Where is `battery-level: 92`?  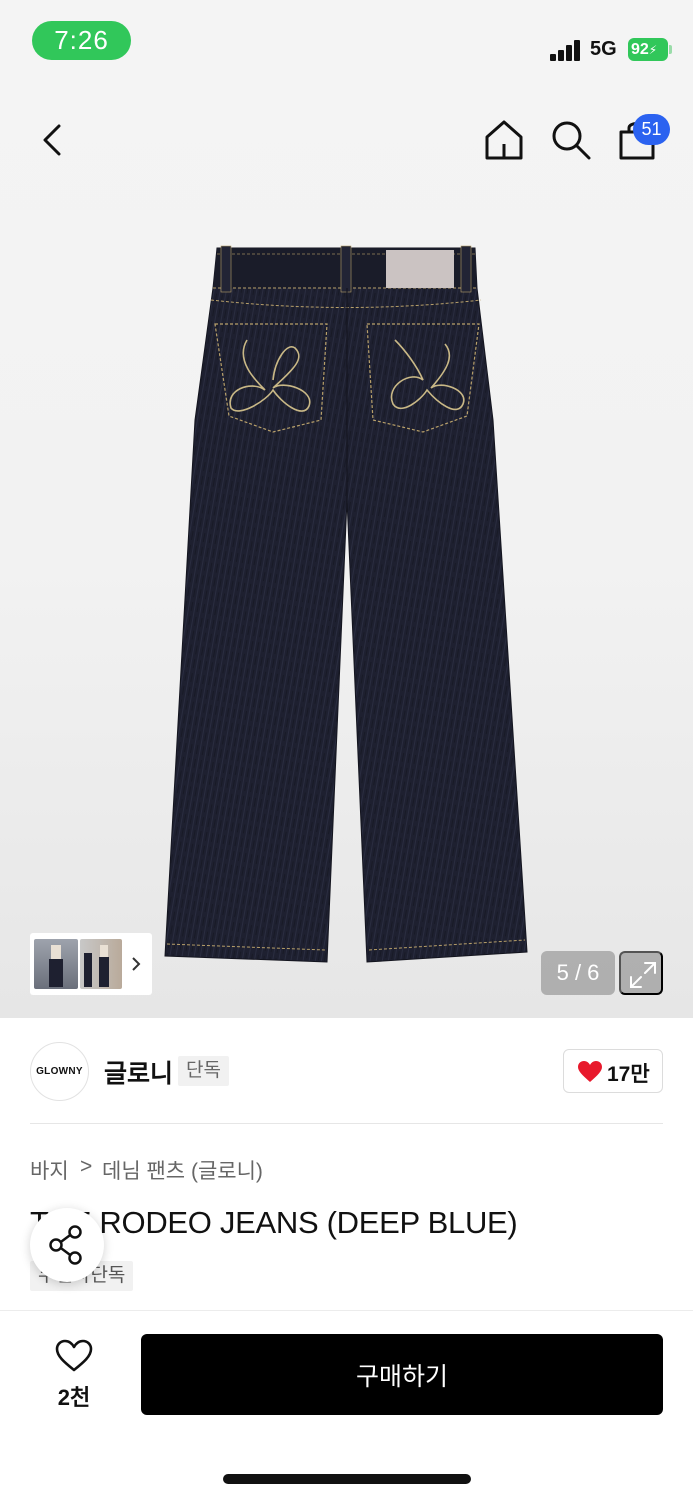 battery-level: 92 is located at coordinates (640, 49).